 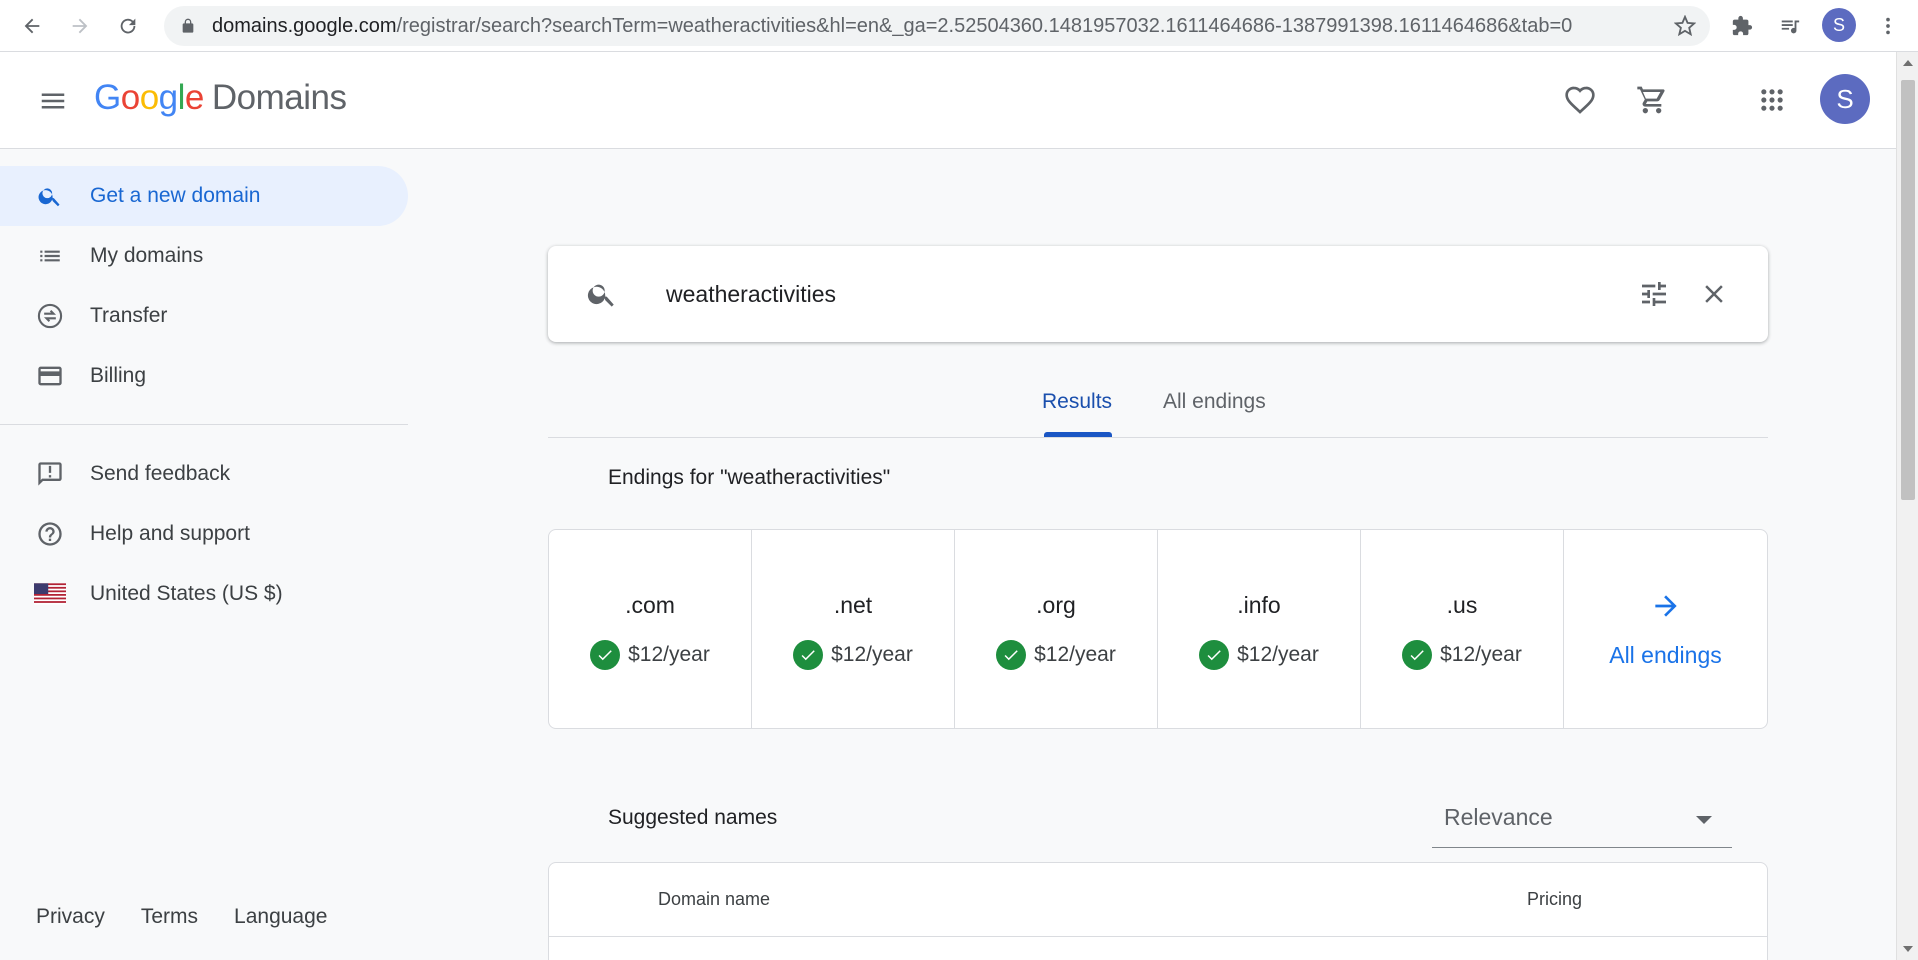 I want to click on scroll-down-arrow, so click(x=1908, y=949).